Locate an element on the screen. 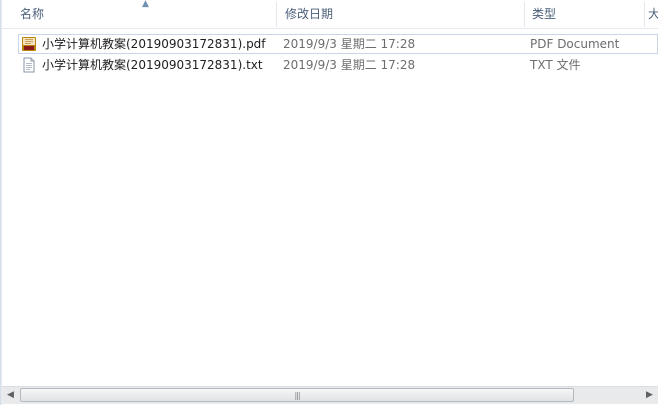  scrollbar-thumb: ||| is located at coordinates (297, 395).